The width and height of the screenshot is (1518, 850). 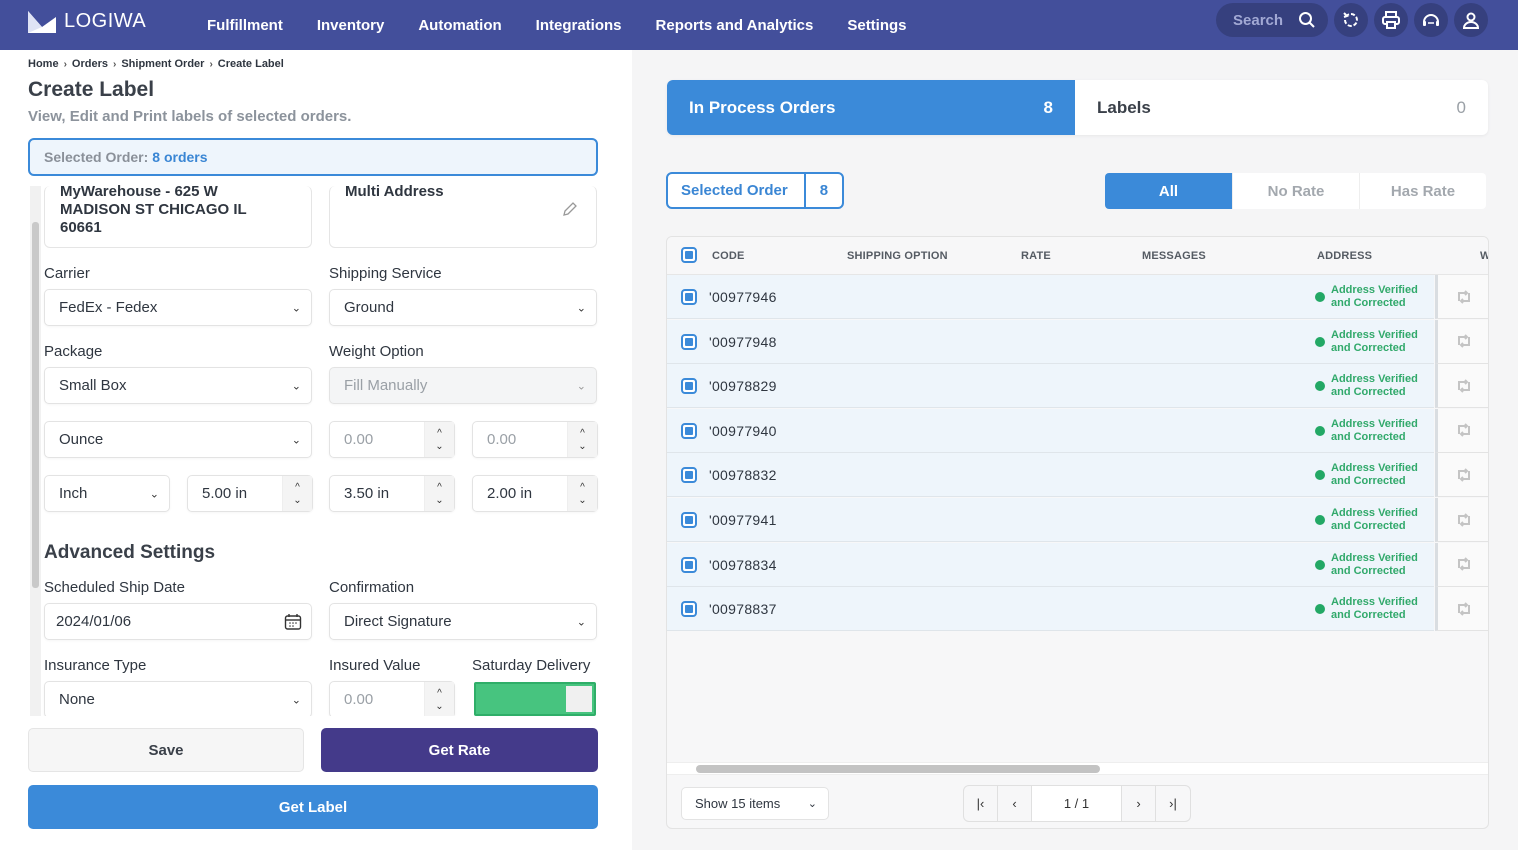 What do you see at coordinates (1295, 191) in the screenshot?
I see `filter-no-rate: No Rate` at bounding box center [1295, 191].